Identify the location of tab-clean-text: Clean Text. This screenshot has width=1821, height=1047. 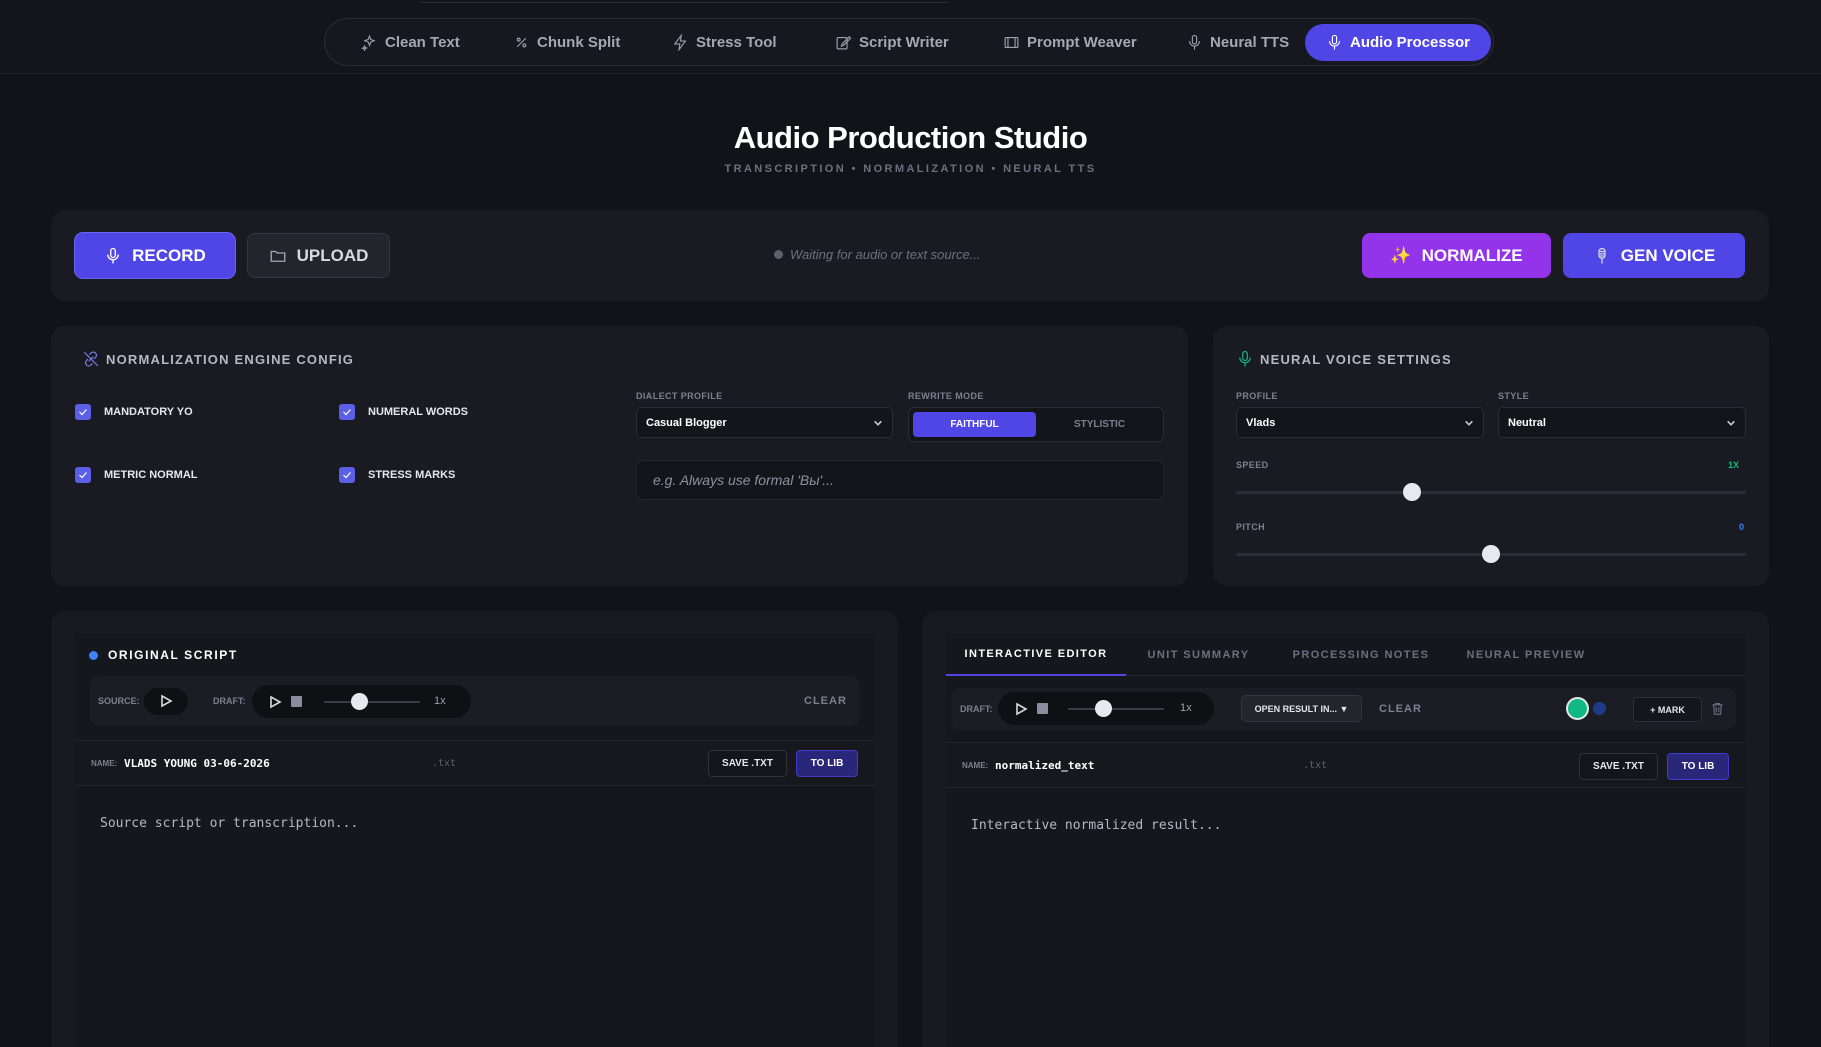
(410, 42).